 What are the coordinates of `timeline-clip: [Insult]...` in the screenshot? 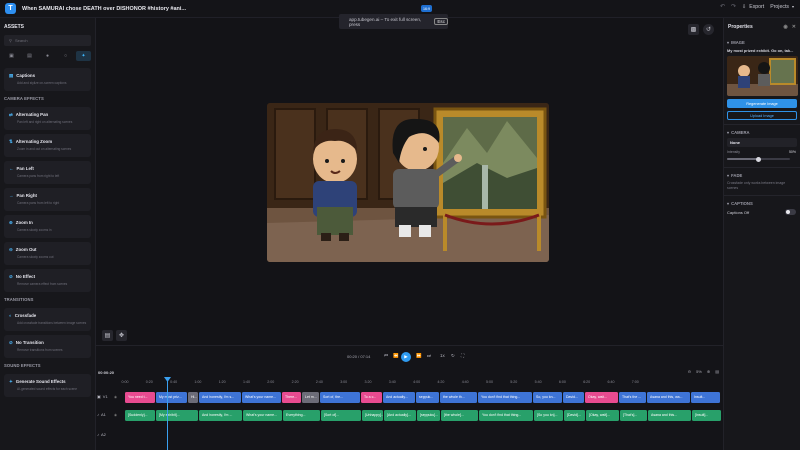 It's located at (706, 415).